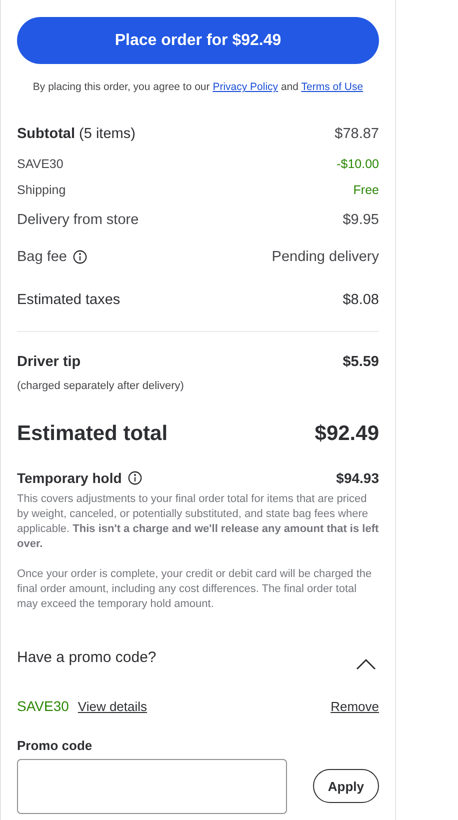 The image size is (458, 820). I want to click on promo-code-label: Promo code, so click(54, 745).